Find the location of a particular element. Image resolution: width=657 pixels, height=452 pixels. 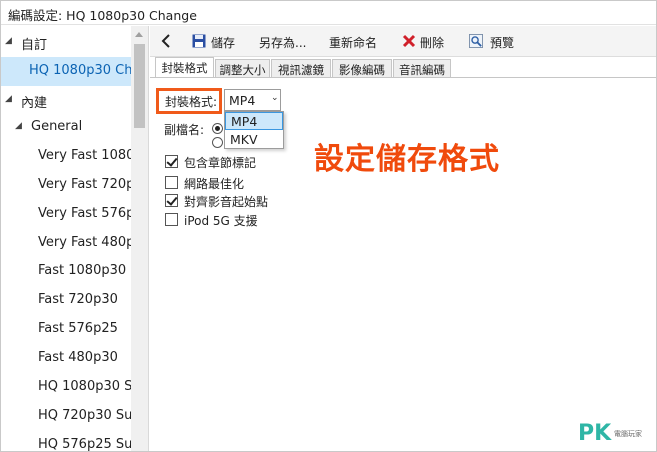

tree-item-label: Fast 720p30 is located at coordinates (78, 299).